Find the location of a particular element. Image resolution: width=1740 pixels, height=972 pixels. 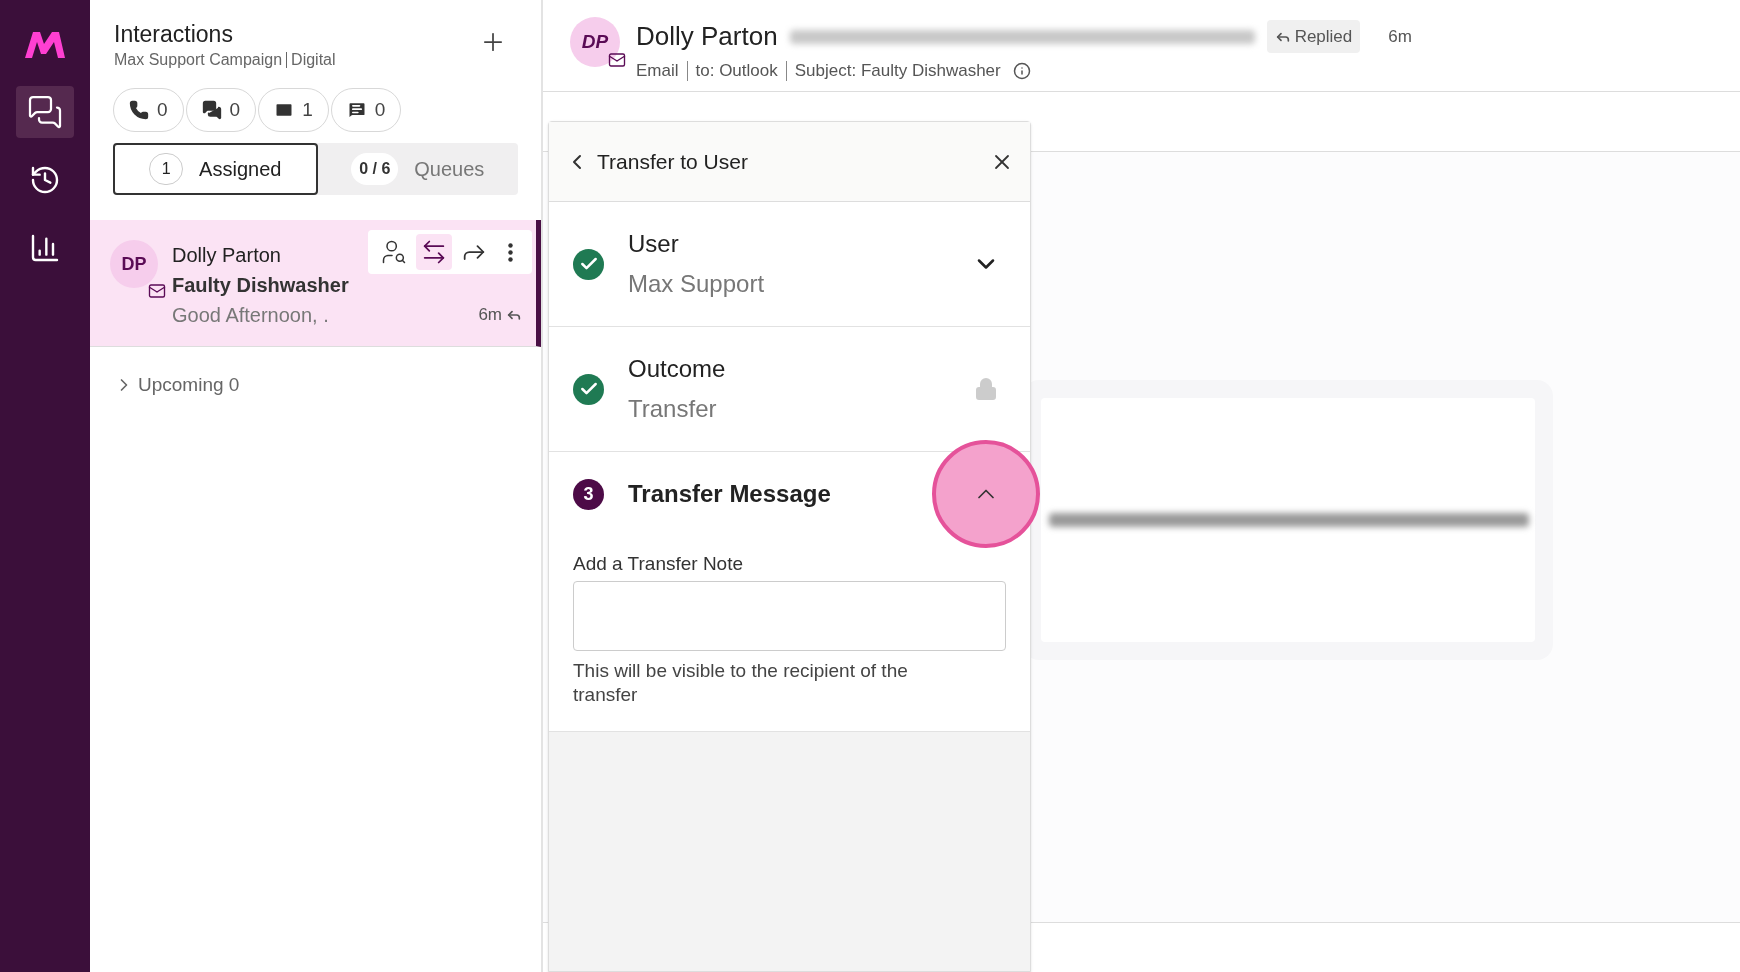

user-search-icon is located at coordinates (394, 252).